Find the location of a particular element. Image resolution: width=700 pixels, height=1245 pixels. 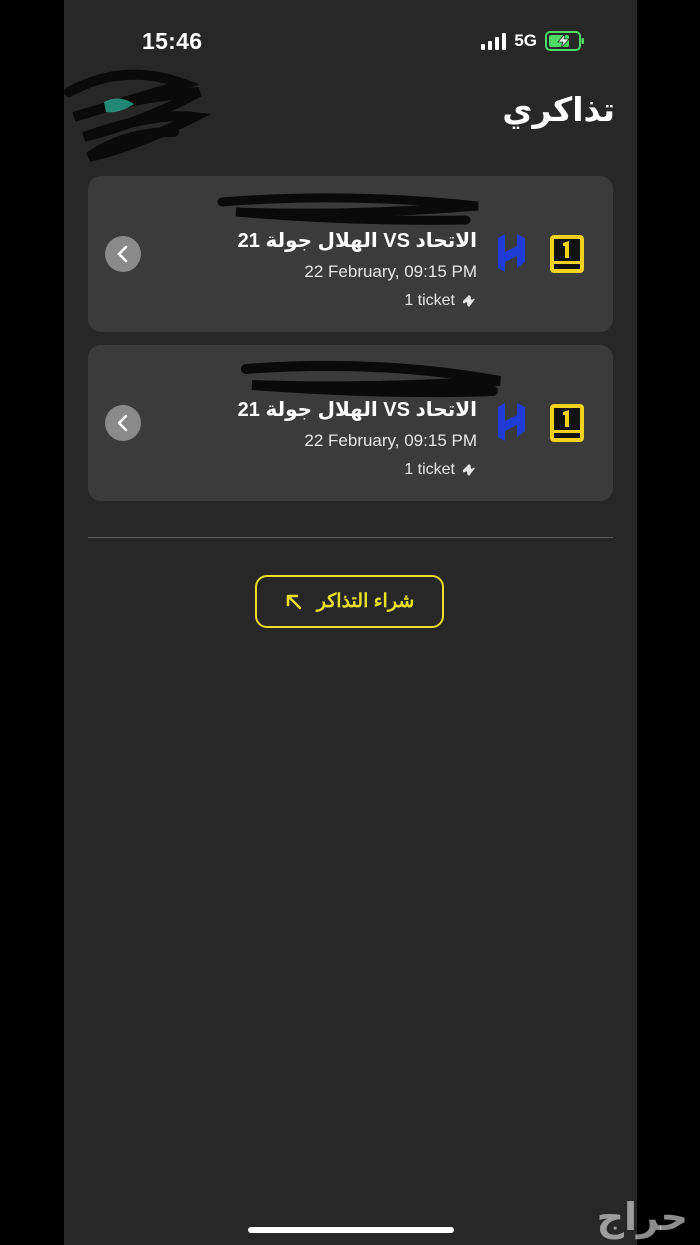

status-indicators: 5G is located at coordinates (533, 41).